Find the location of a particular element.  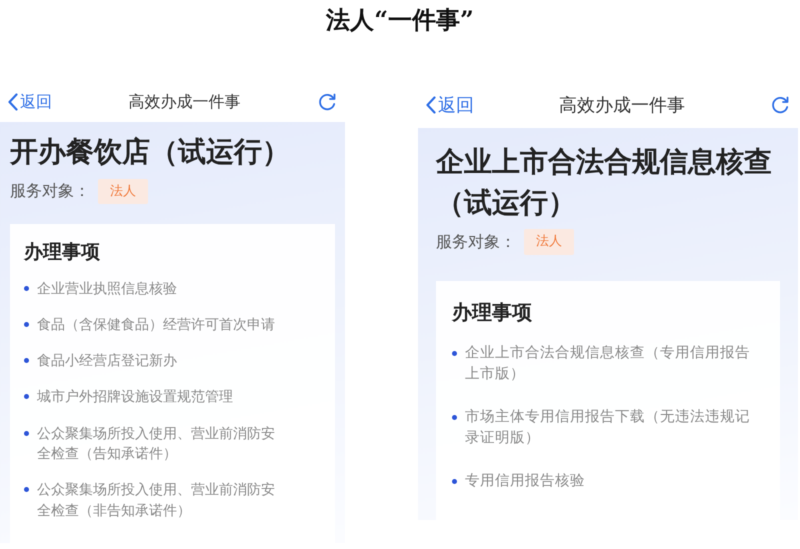

service-item-link: 城市户外招牌设施设置规范管理 is located at coordinates (135, 397).